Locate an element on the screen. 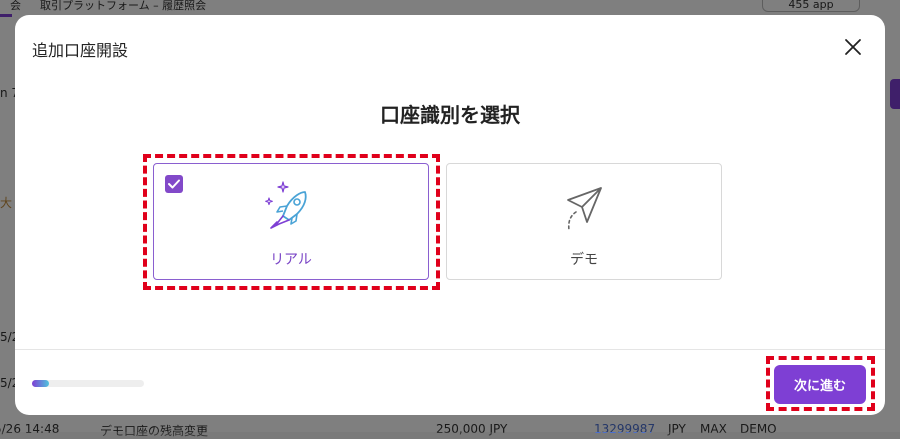 The image size is (900, 439). progress-bar-fill is located at coordinates (40, 383).